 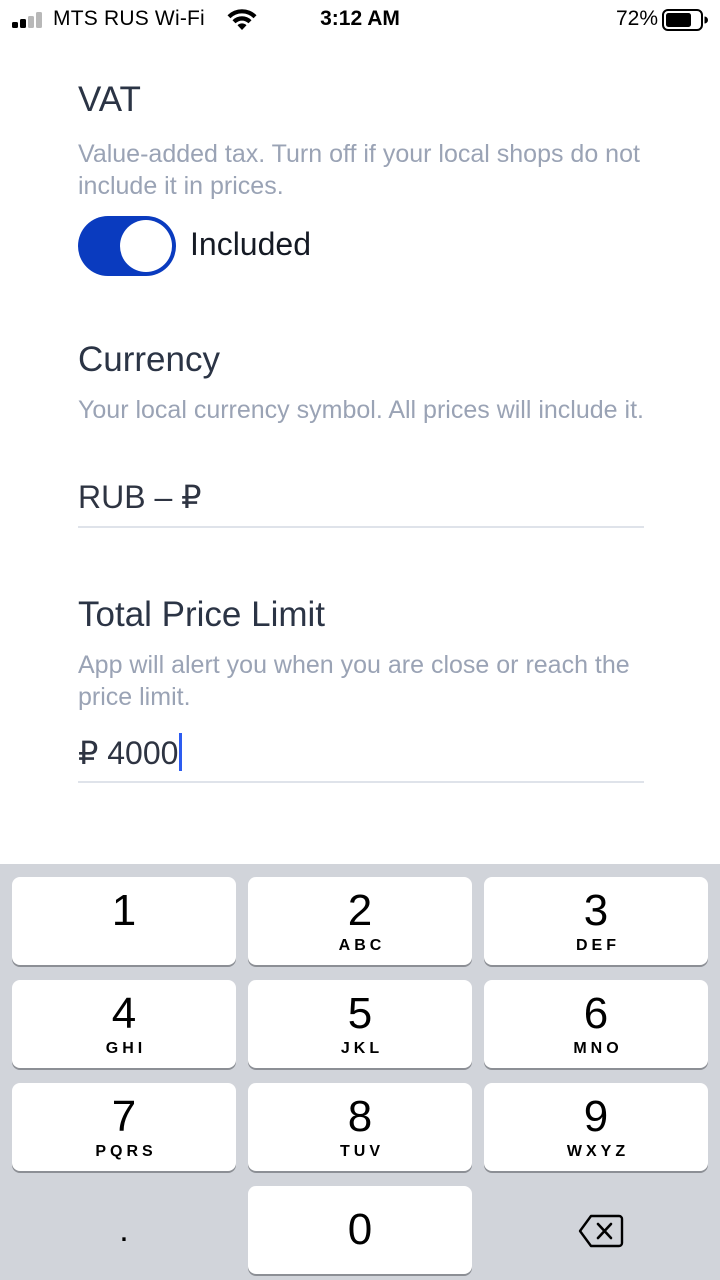 What do you see at coordinates (596, 910) in the screenshot?
I see `key-digit: 3` at bounding box center [596, 910].